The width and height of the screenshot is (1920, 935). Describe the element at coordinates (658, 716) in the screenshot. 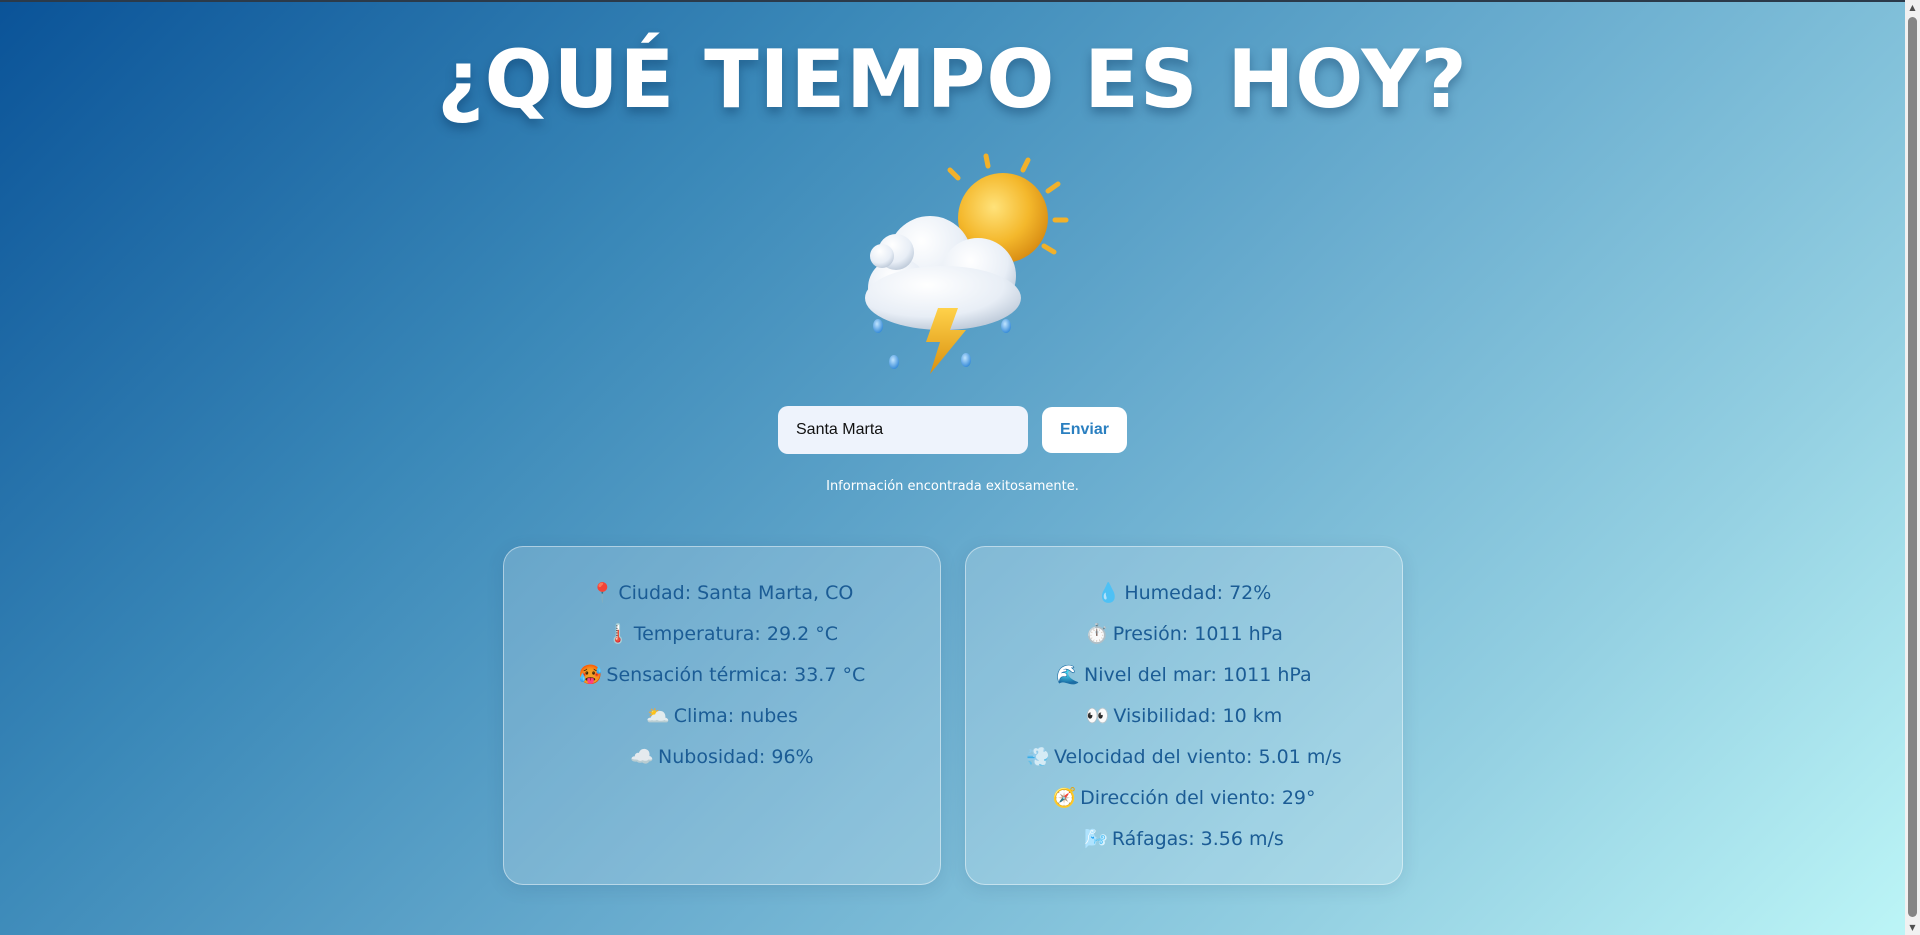

I see `sun-behind-cloud-icon: 🌥️` at that location.